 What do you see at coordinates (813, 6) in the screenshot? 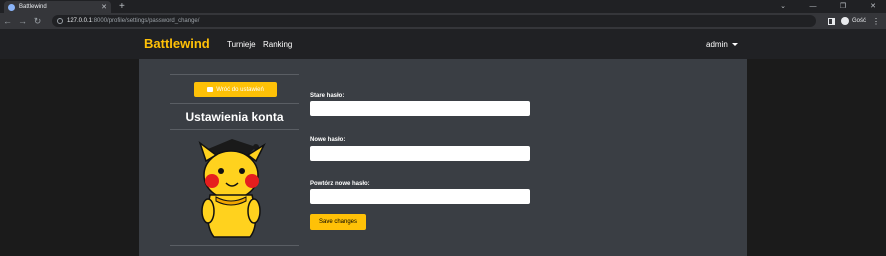
I see `minimize-icon: —` at bounding box center [813, 6].